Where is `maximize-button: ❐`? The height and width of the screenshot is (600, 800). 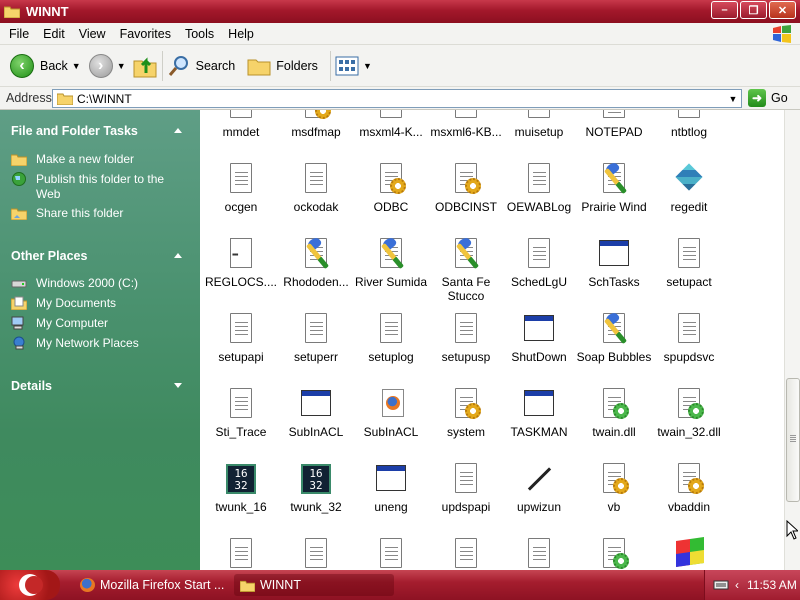 maximize-button: ❐ is located at coordinates (753, 10).